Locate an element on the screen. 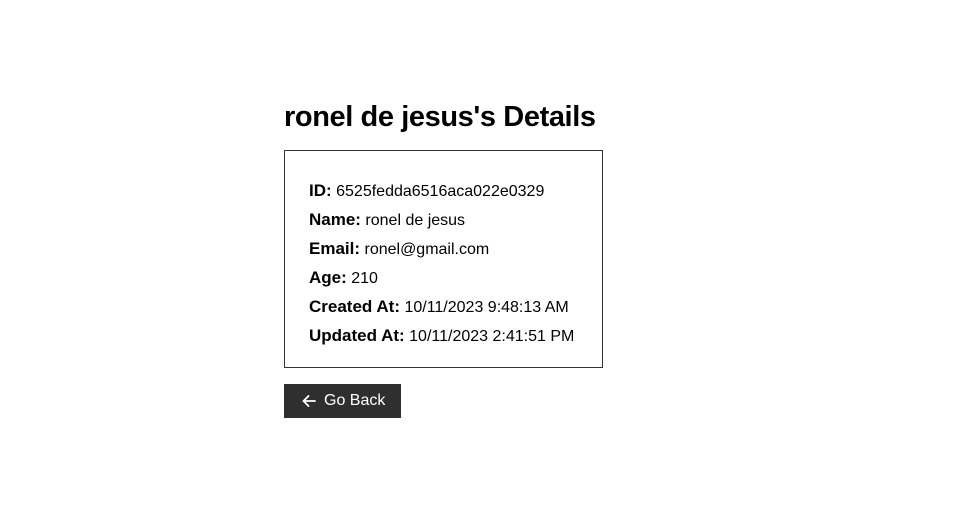 The image size is (954, 516). detail-row-name: Name: ronel de jesus is located at coordinates (455, 220).